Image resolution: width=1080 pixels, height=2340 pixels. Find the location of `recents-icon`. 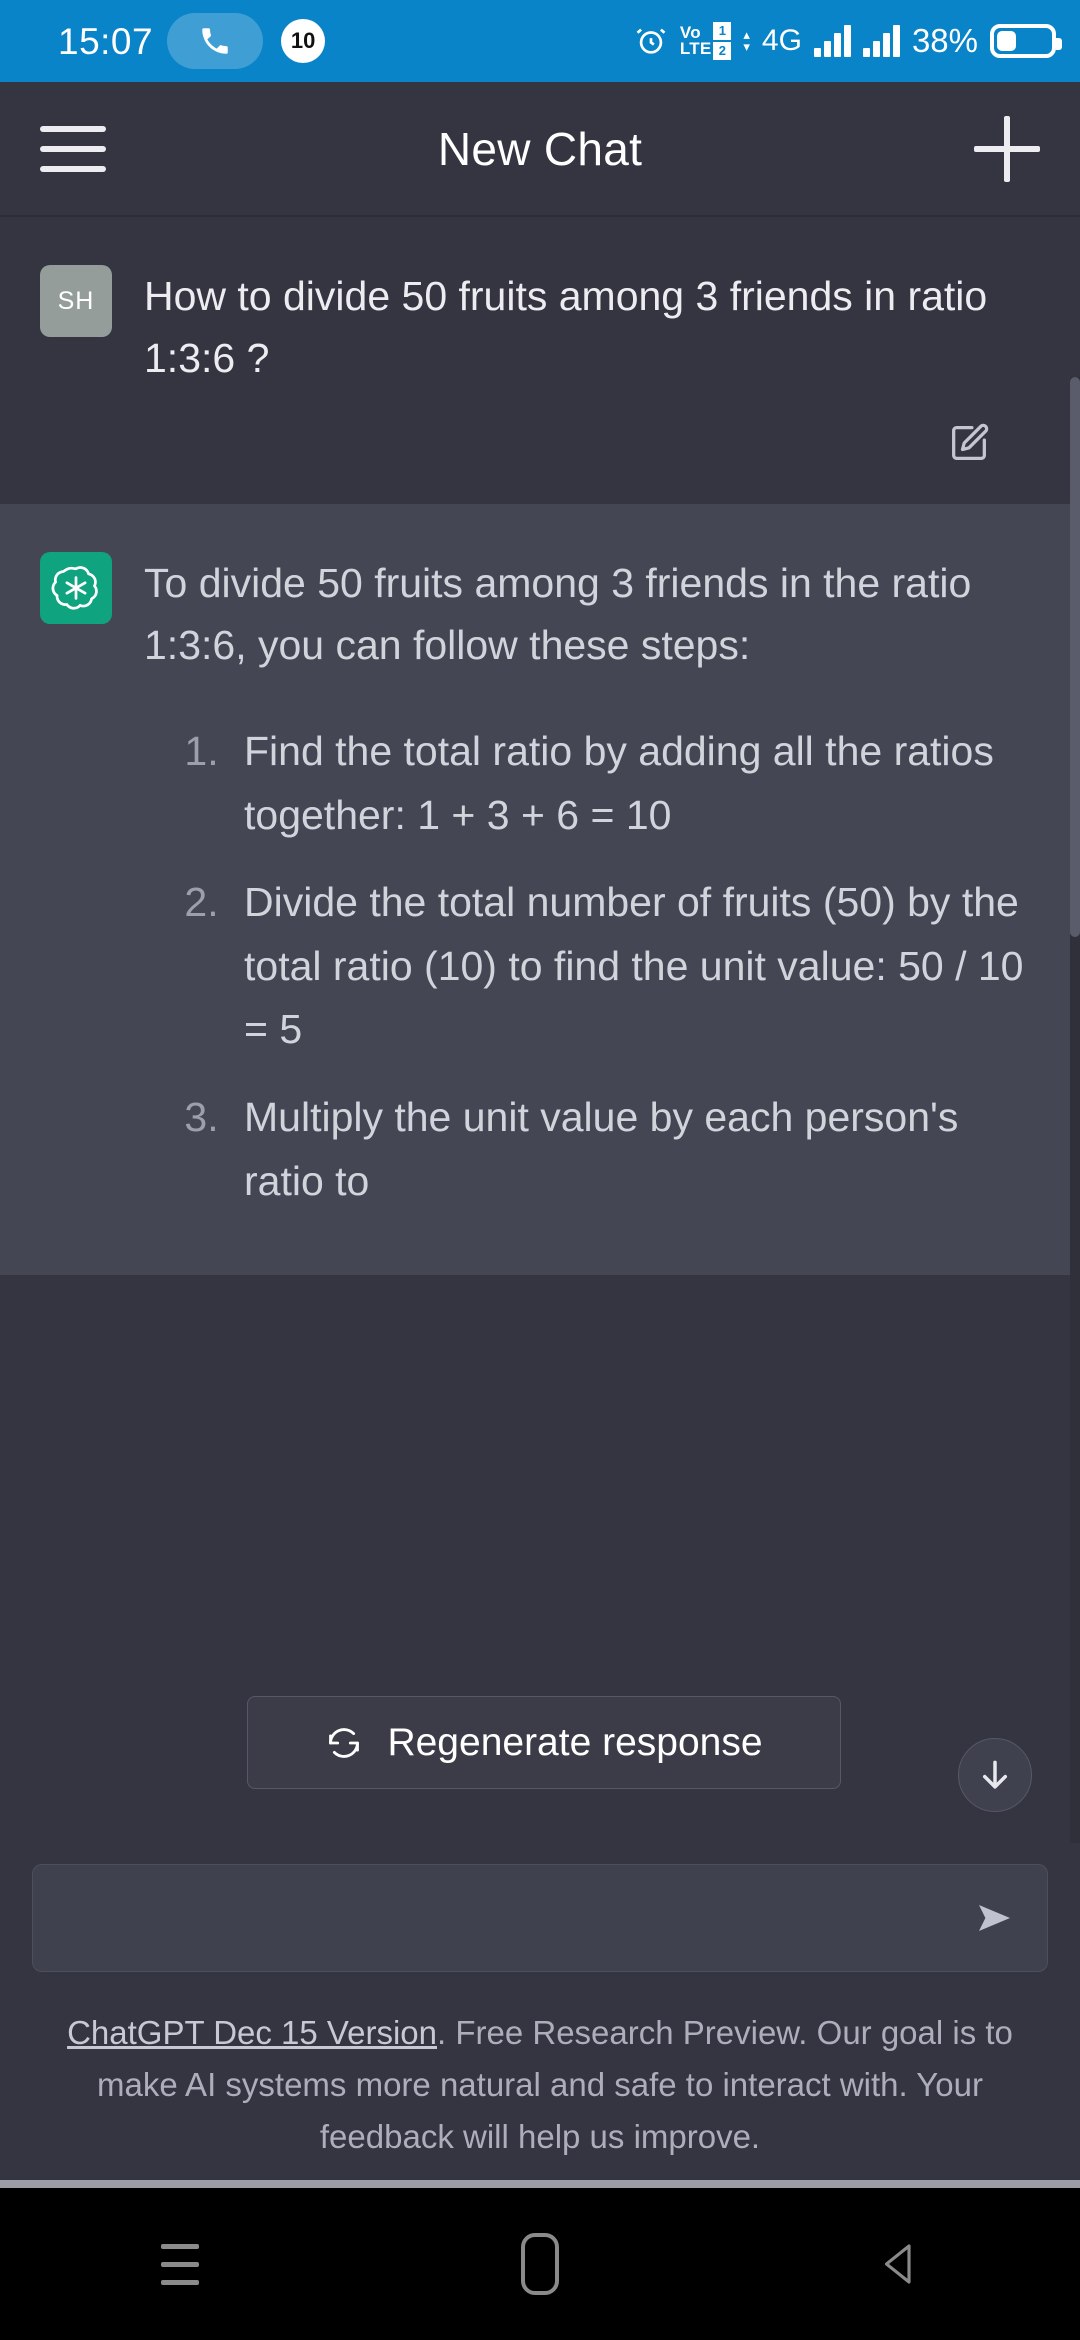

recents-icon is located at coordinates (180, 2264).